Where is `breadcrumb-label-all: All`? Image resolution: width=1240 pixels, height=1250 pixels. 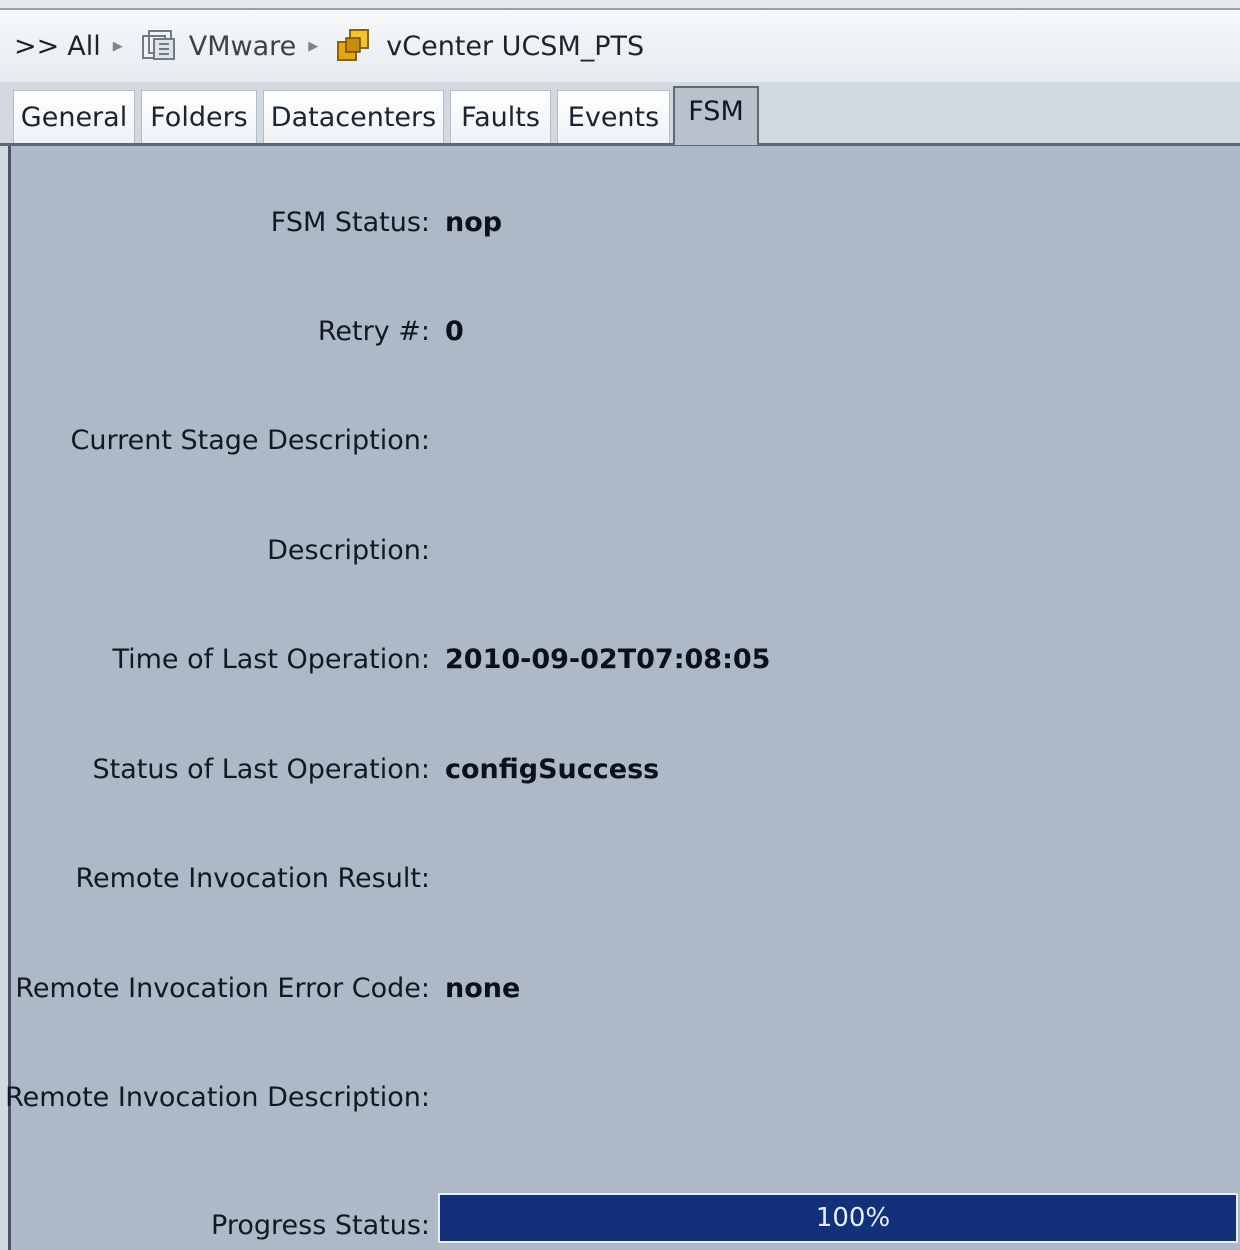
breadcrumb-label-all: All is located at coordinates (83, 46).